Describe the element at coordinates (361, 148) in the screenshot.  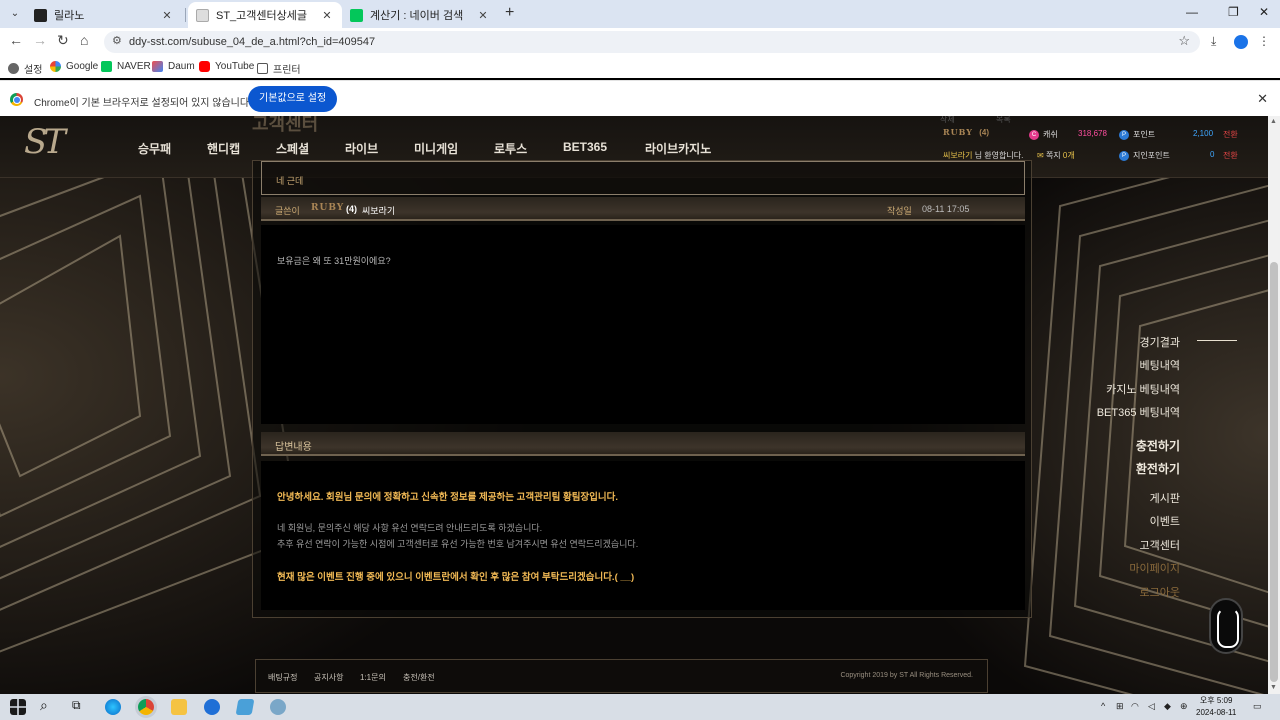
I see `nav-item-4: 라이브` at that location.